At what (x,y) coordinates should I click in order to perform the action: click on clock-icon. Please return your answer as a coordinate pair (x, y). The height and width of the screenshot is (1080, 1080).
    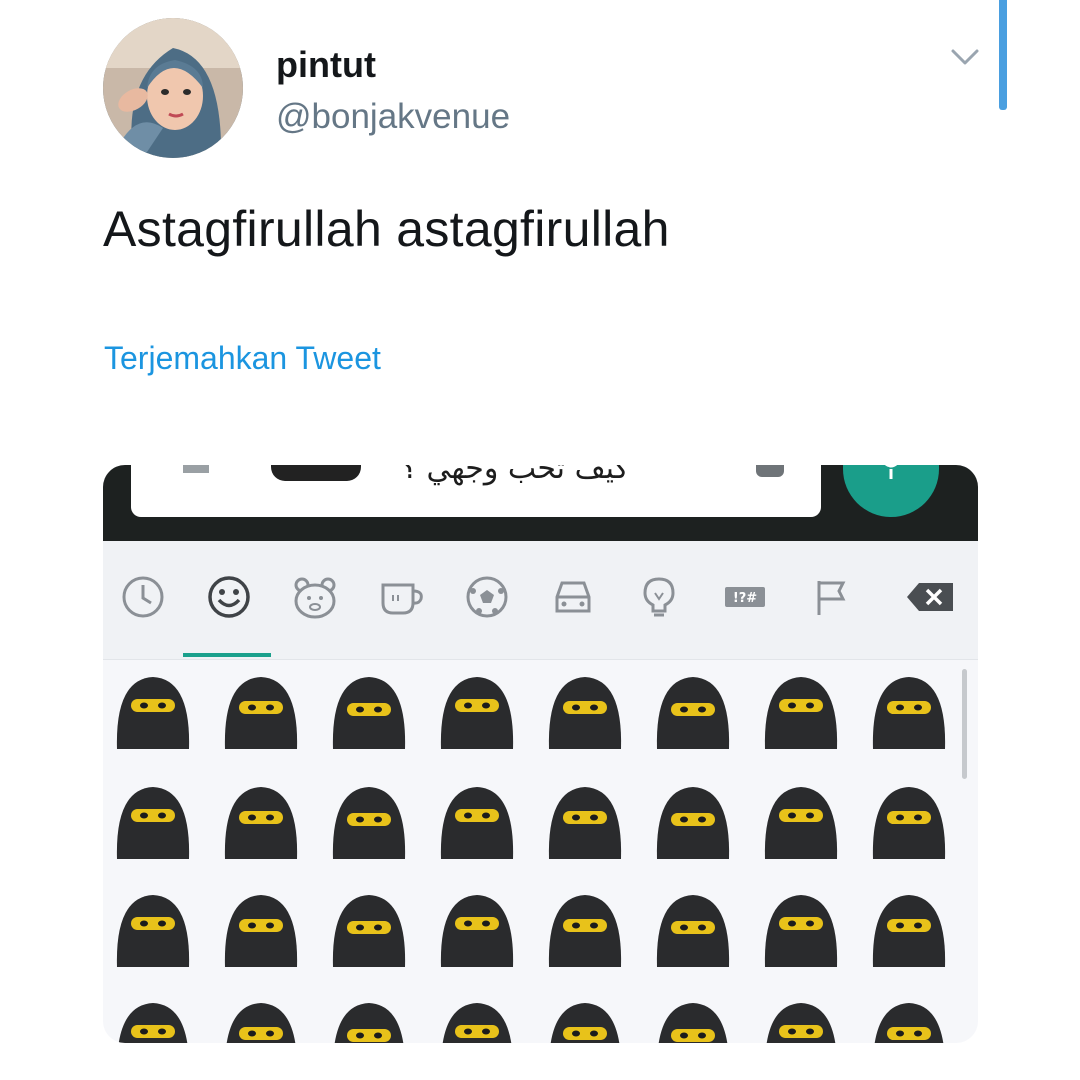
    Looking at the image, I should click on (143, 597).